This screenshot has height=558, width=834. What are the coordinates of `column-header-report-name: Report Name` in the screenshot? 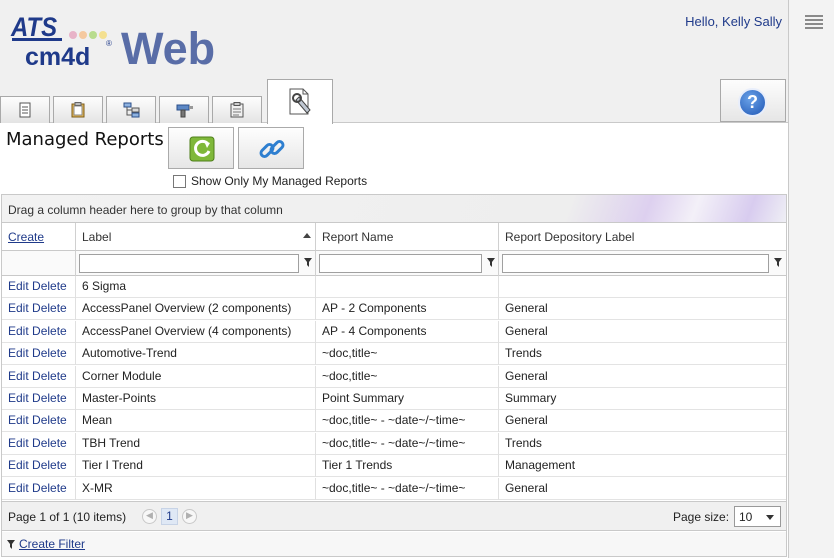 It's located at (407, 237).